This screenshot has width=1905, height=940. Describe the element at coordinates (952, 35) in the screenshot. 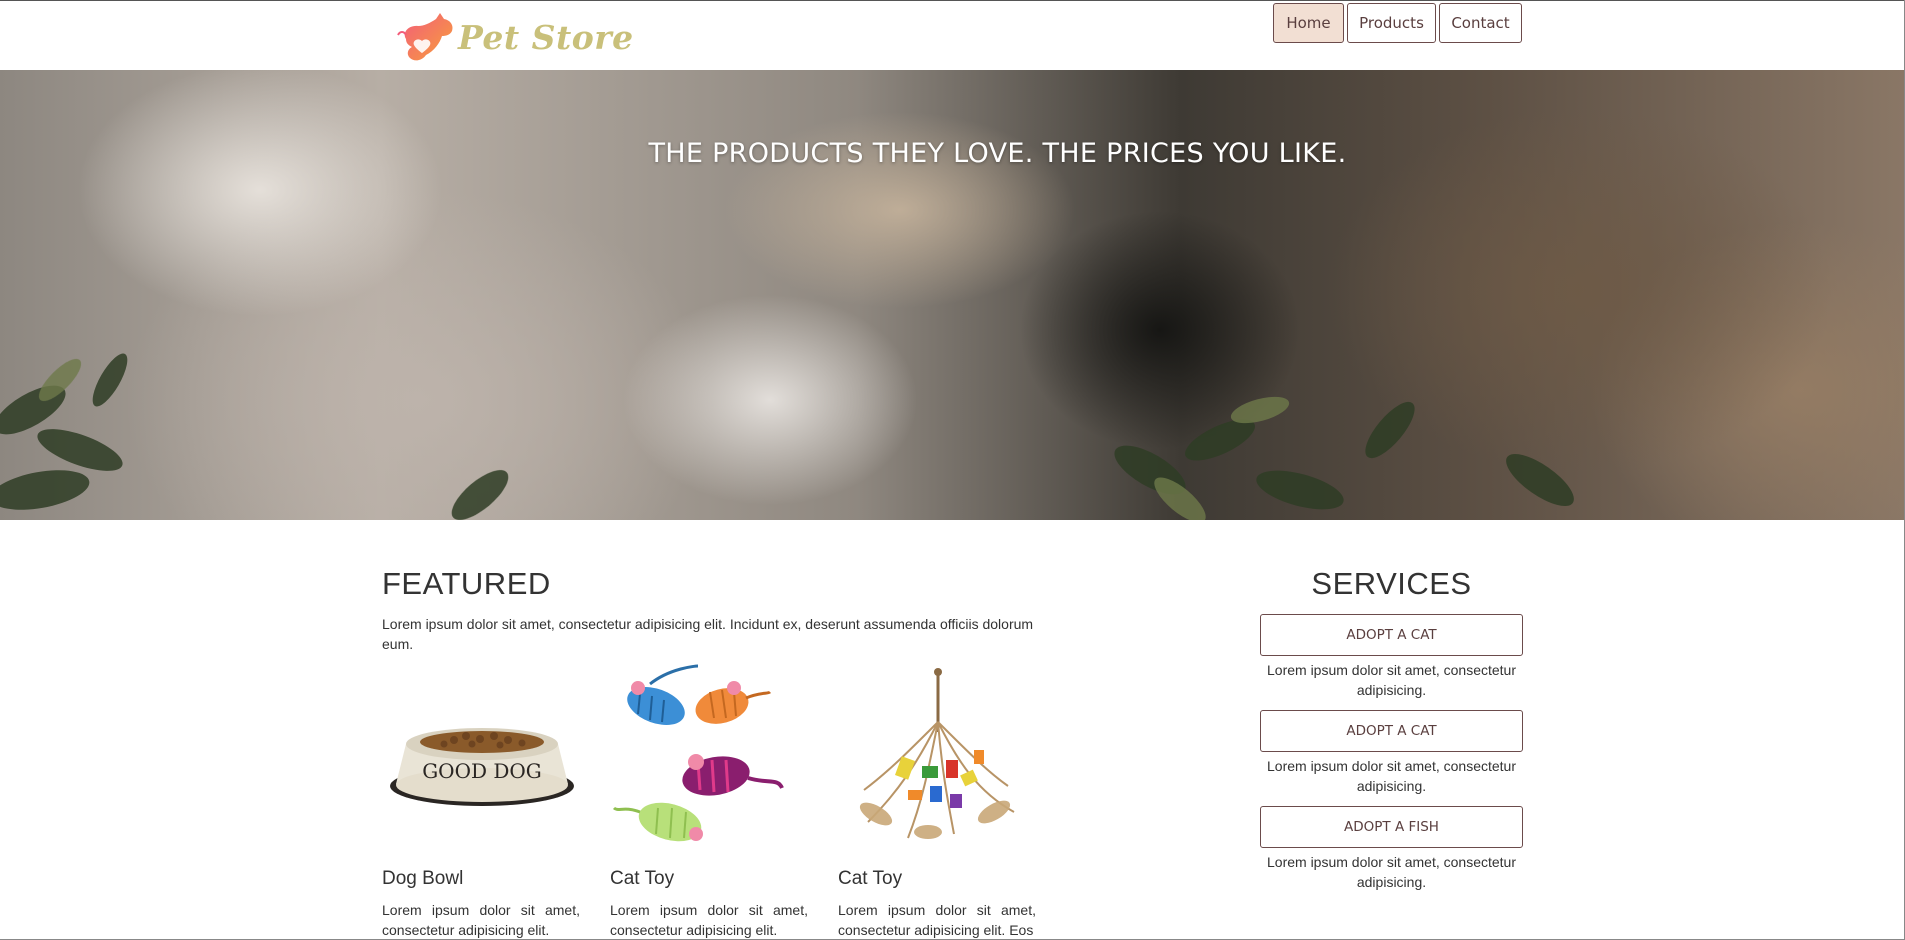

I see `site-header: Pet Store Home Products Contact` at that location.